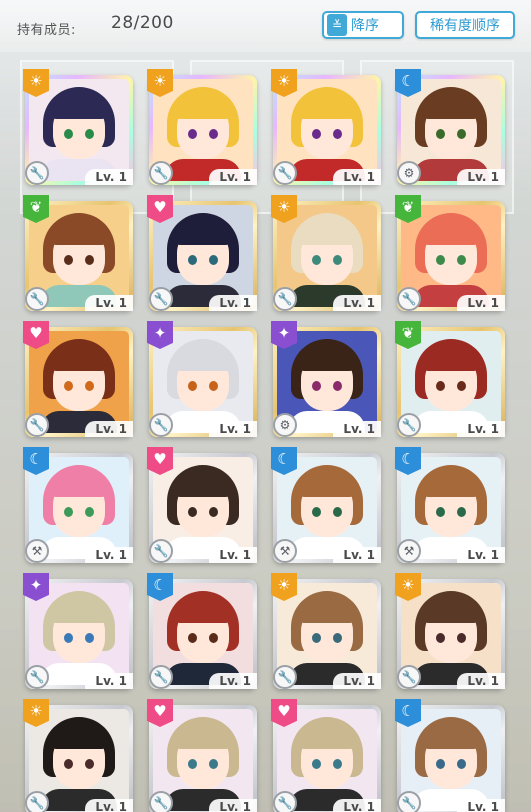  I want to click on rarity-sort-label: 稀有度顺序, so click(465, 26).